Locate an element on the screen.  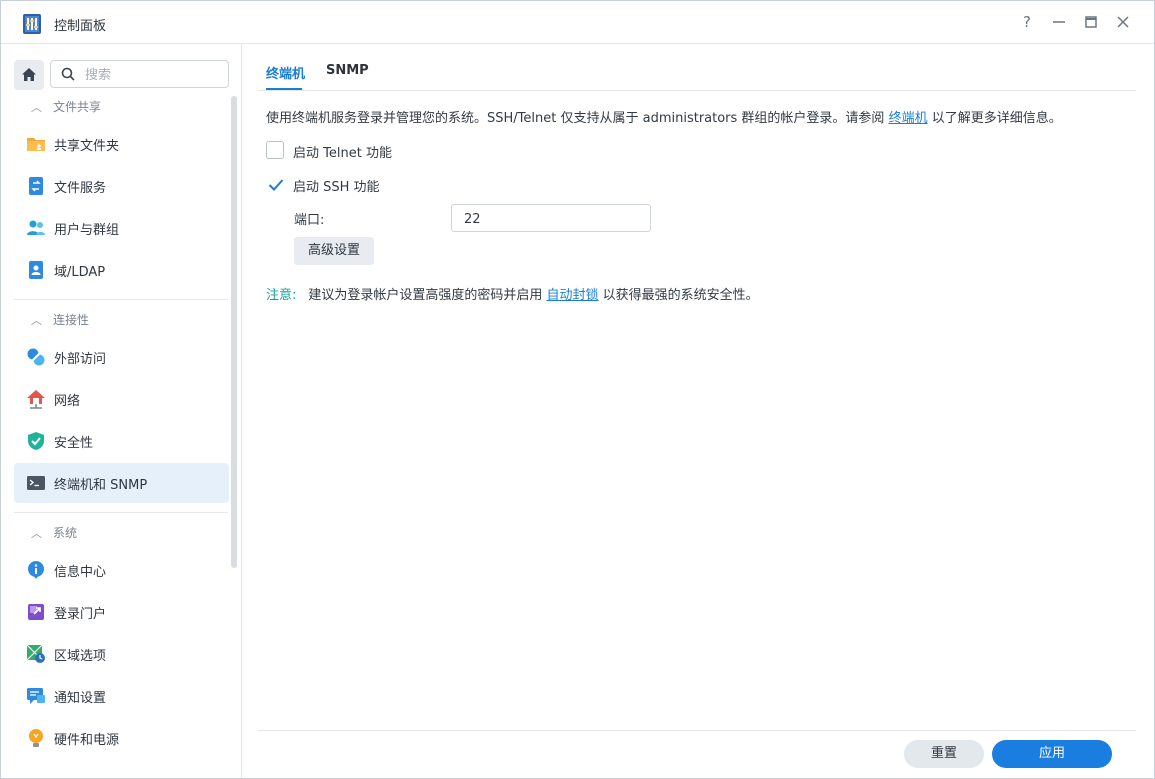
group-header-connectivity: ︿ 连接性 is located at coordinates (60, 320).